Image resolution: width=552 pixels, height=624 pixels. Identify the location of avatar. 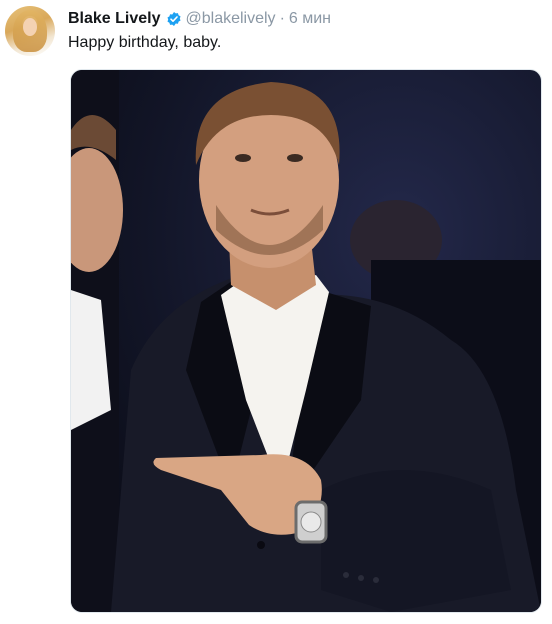
(30, 31).